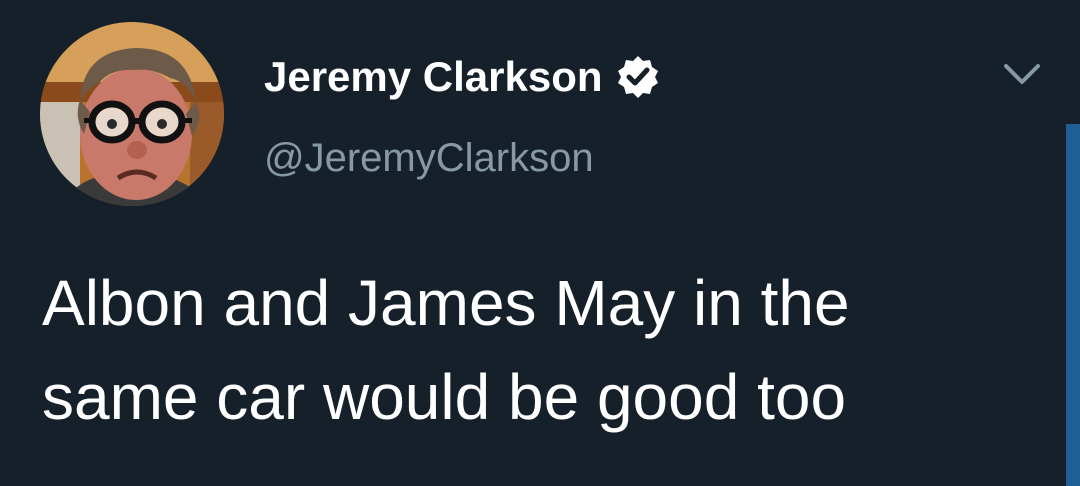  I want to click on display-name-row: Jeremy Clarkson, so click(462, 77).